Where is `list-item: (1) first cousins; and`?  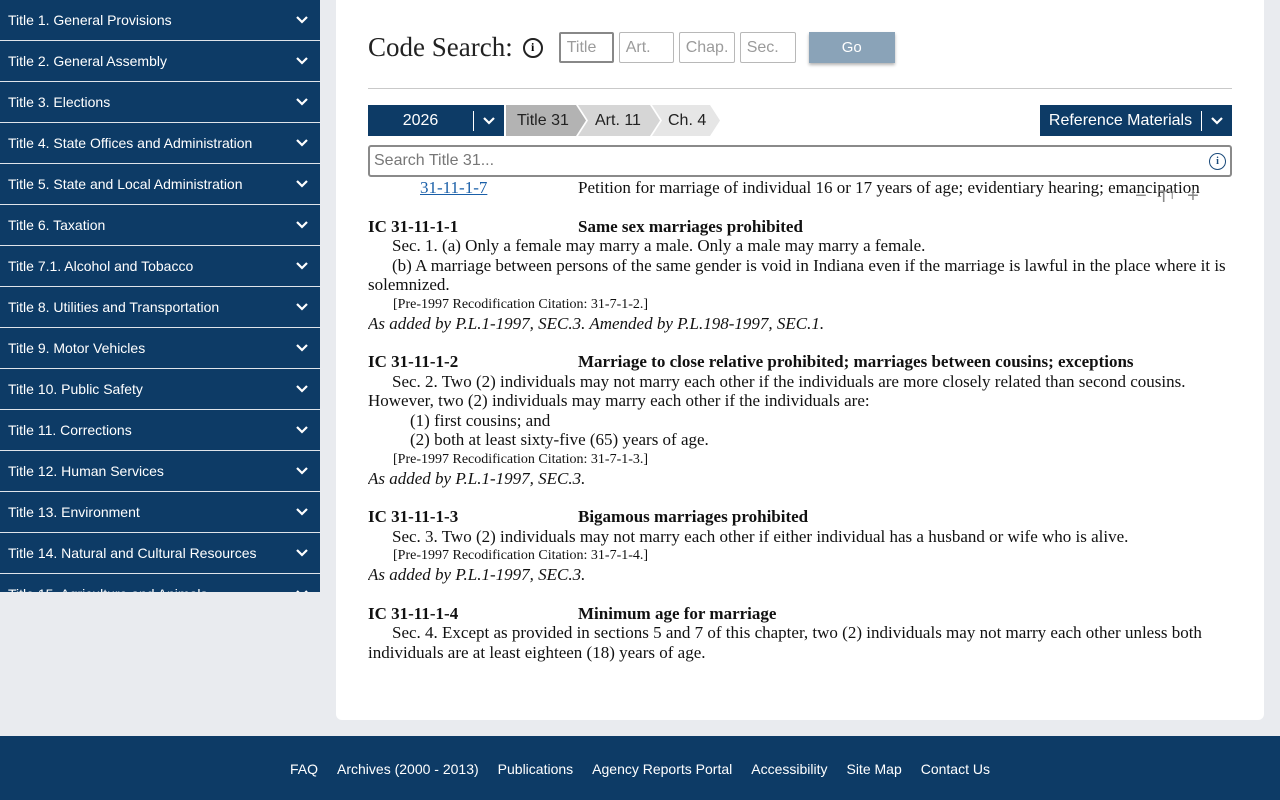 list-item: (1) first cousins; and is located at coordinates (480, 420).